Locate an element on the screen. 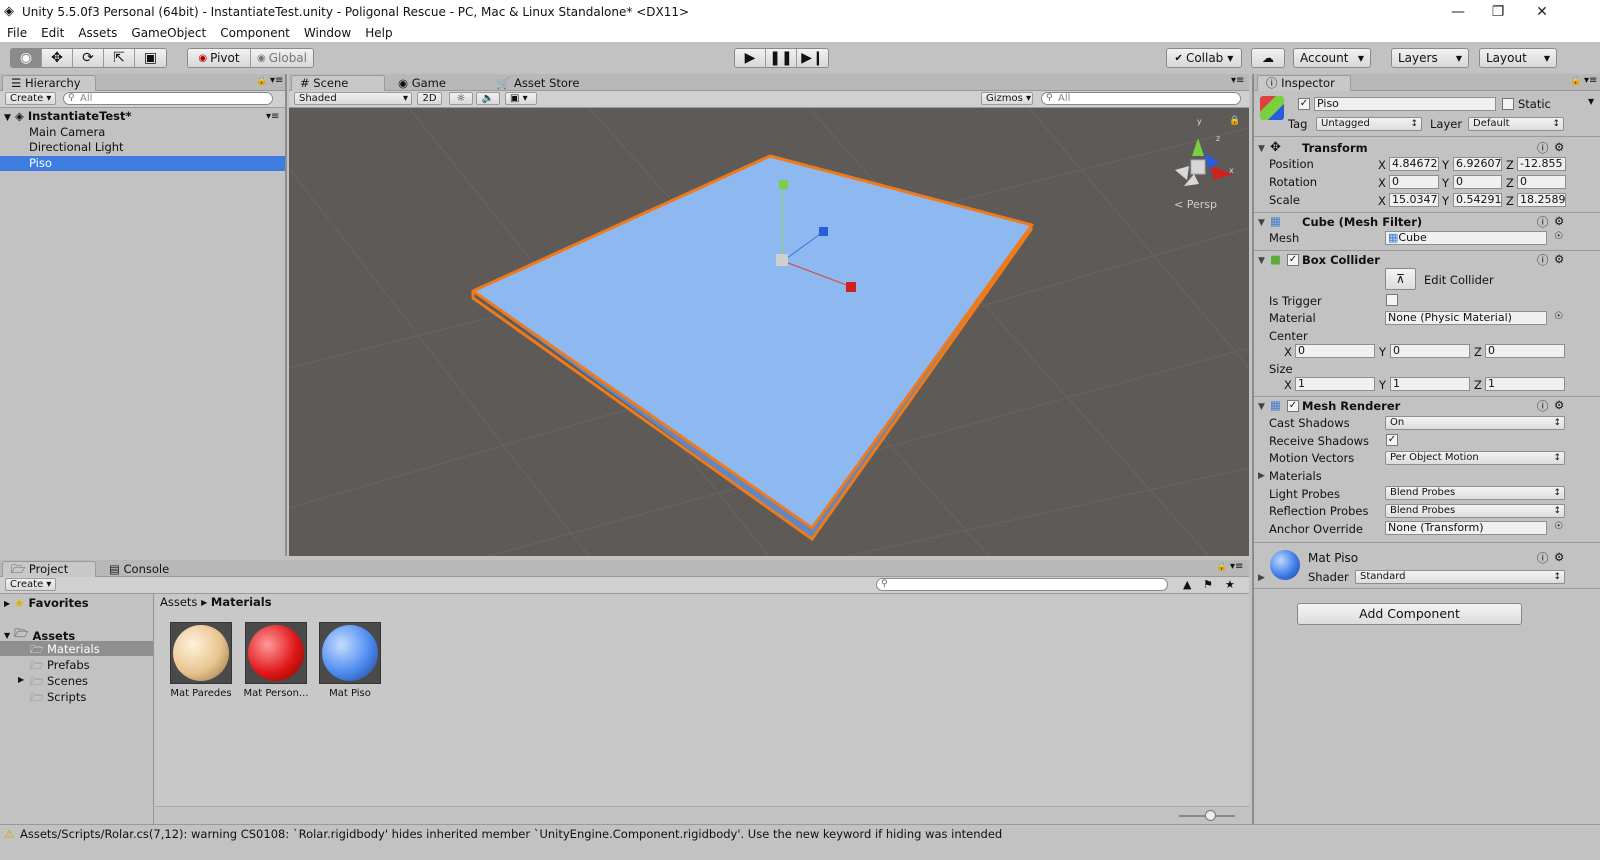  persp-label: < Persp is located at coordinates (1195, 204).